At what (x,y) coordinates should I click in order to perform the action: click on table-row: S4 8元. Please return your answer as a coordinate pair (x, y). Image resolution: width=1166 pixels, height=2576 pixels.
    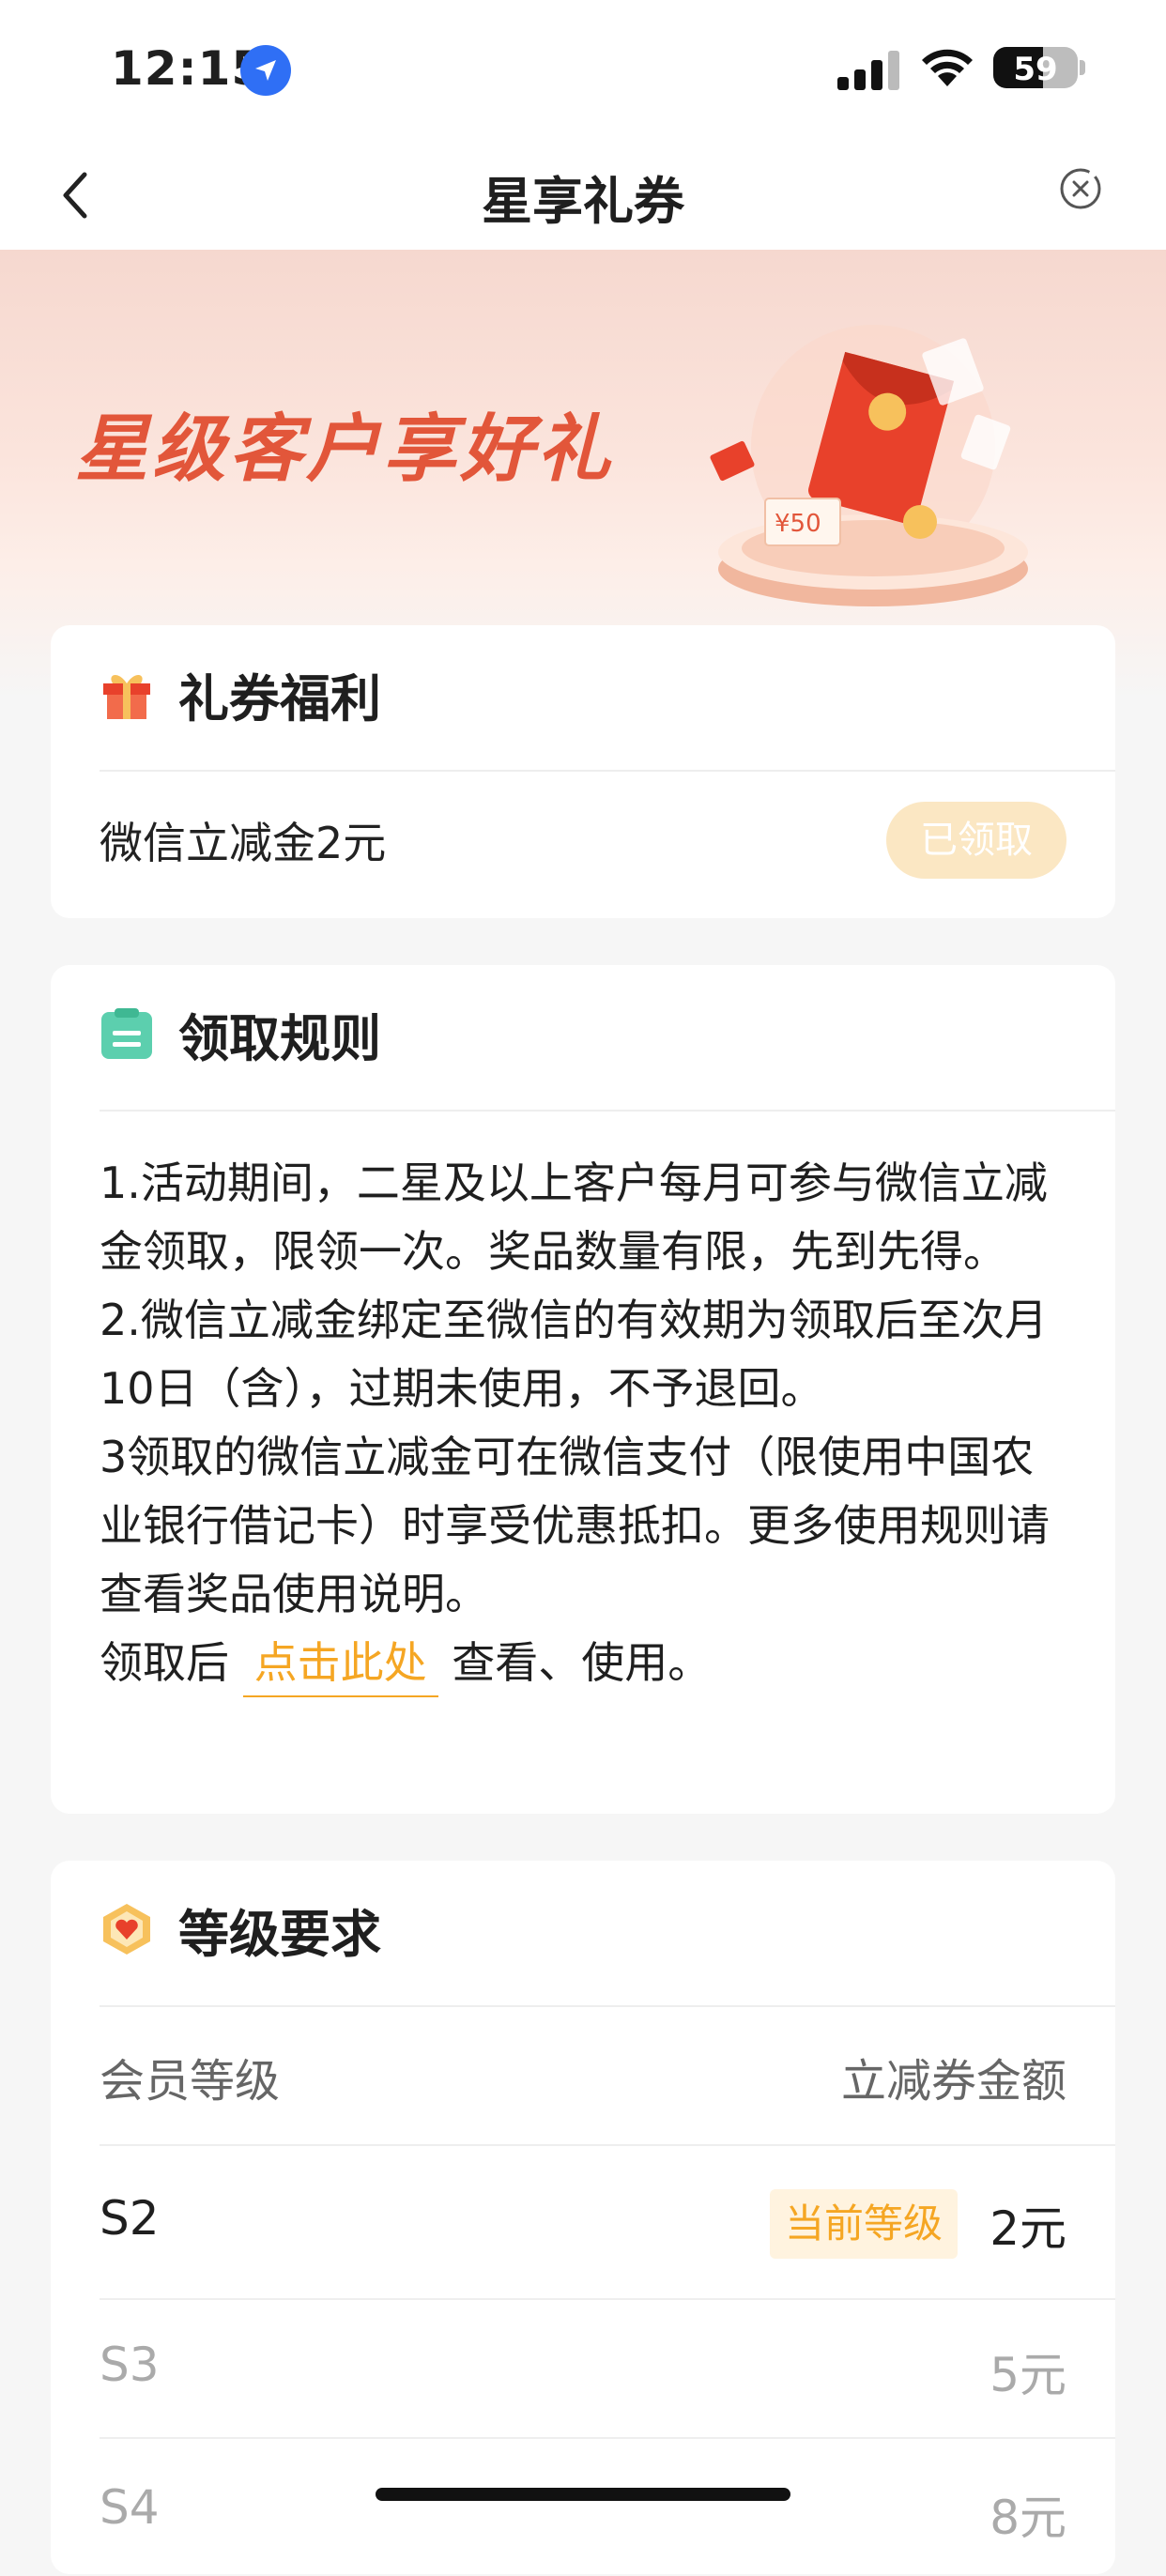
    Looking at the image, I should click on (583, 2505).